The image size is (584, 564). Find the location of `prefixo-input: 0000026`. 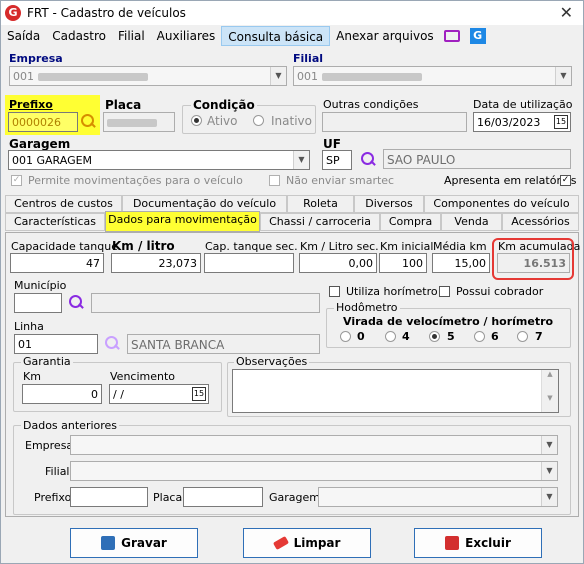

prefixo-input: 0000026 is located at coordinates (43, 122).